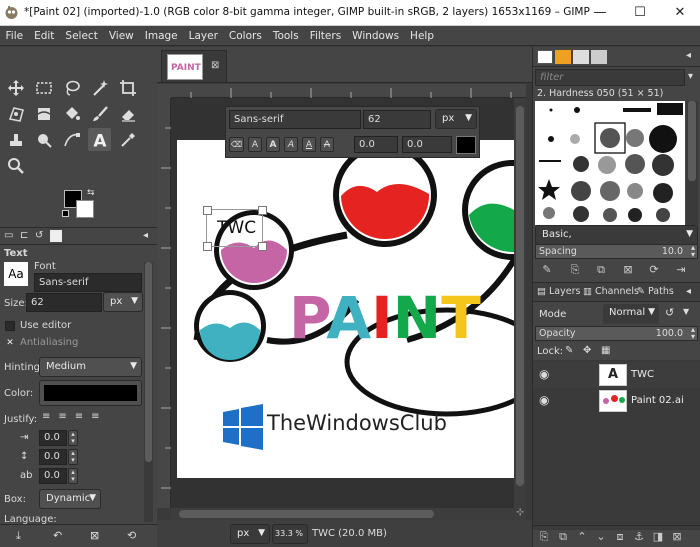 This screenshot has width=700, height=547. I want to click on undo-history-tab-icon: ↺, so click(39, 235).